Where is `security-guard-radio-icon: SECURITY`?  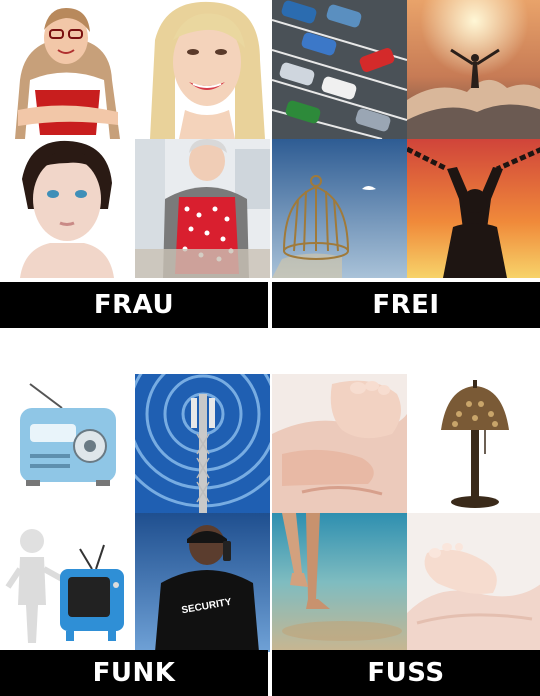
security-guard-radio-icon: SECURITY is located at coordinates (202, 582).